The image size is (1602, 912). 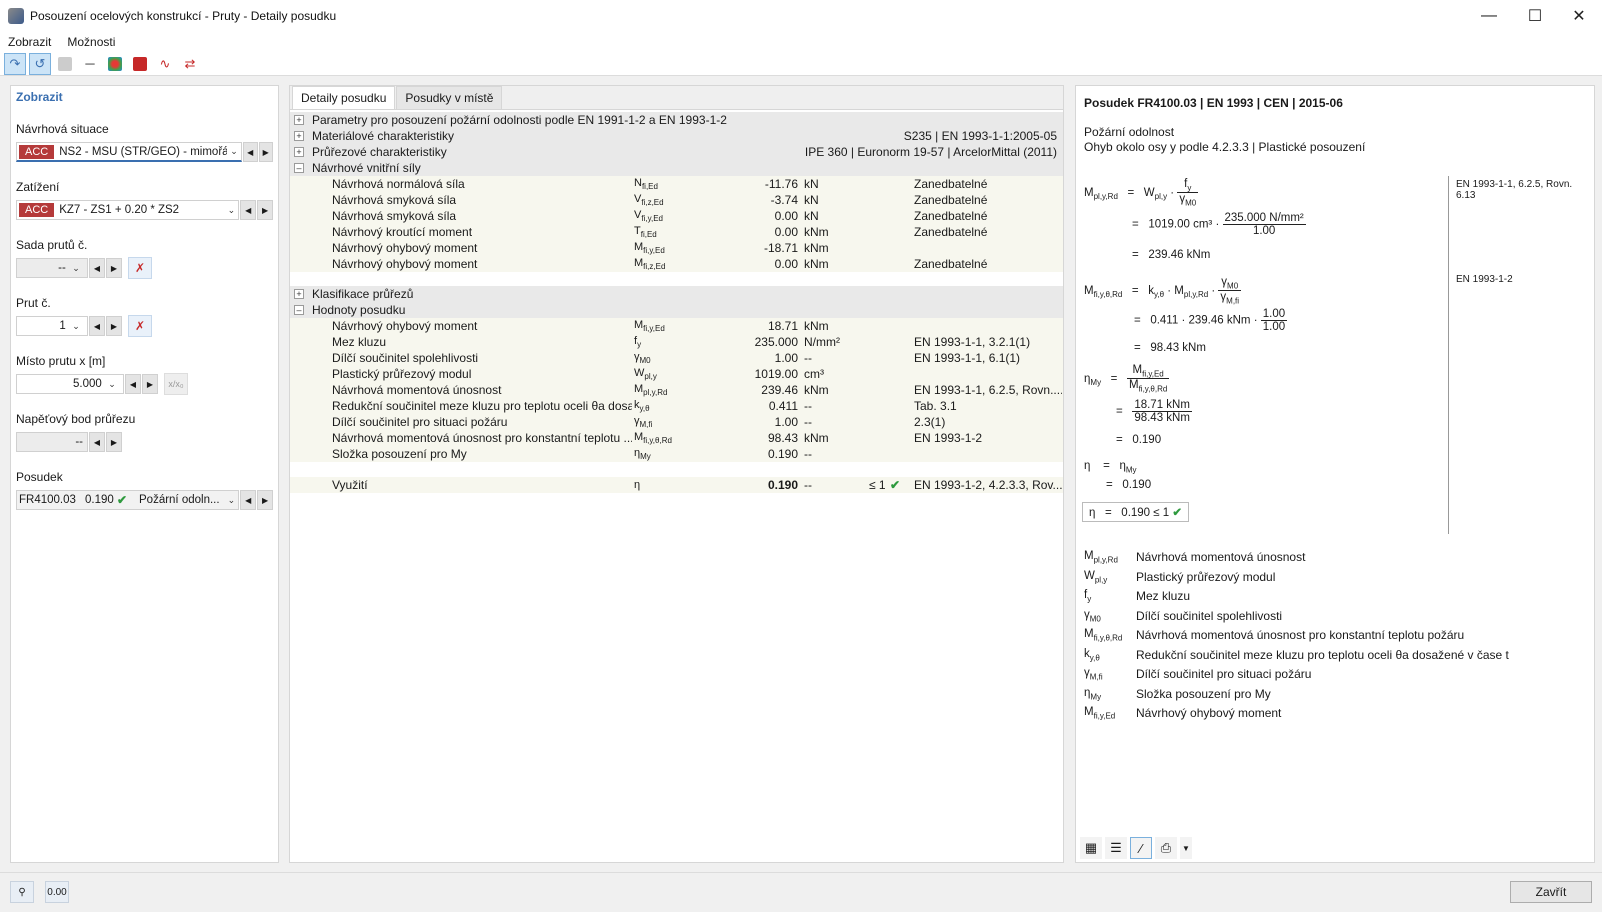 What do you see at coordinates (776, 374) in the screenshot?
I see `value-value: 1019.00` at bounding box center [776, 374].